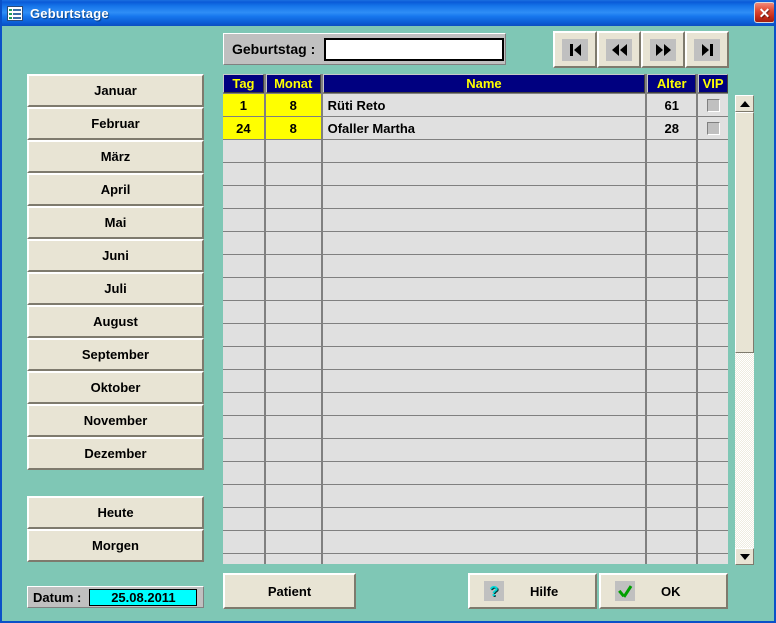 Image resolution: width=776 pixels, height=623 pixels. Describe the element at coordinates (484, 83) in the screenshot. I see `column-header-name: Name` at that location.